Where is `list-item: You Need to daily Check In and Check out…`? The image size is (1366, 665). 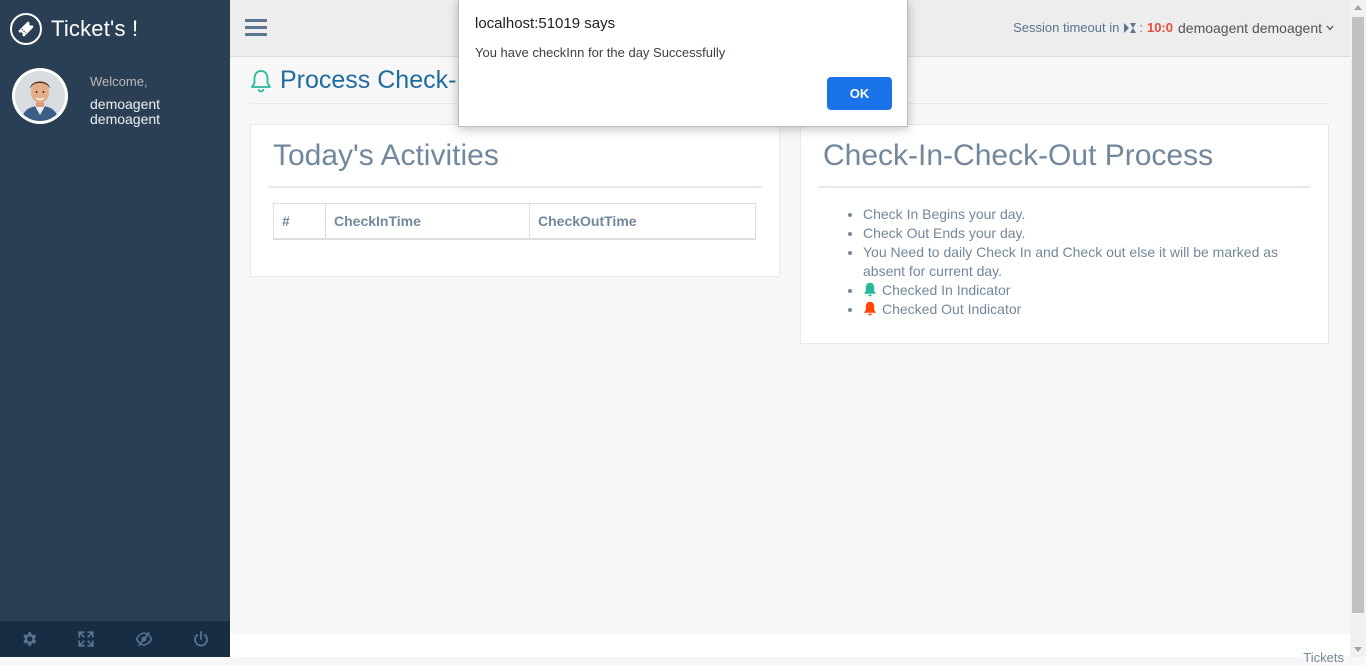
list-item: You Need to daily Check In and Check out… is located at coordinates (1083, 262).